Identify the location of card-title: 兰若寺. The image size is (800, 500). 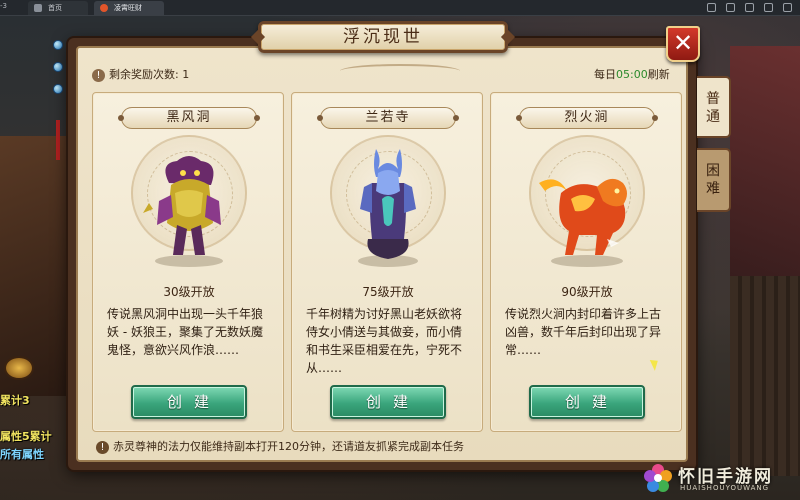
(388, 118).